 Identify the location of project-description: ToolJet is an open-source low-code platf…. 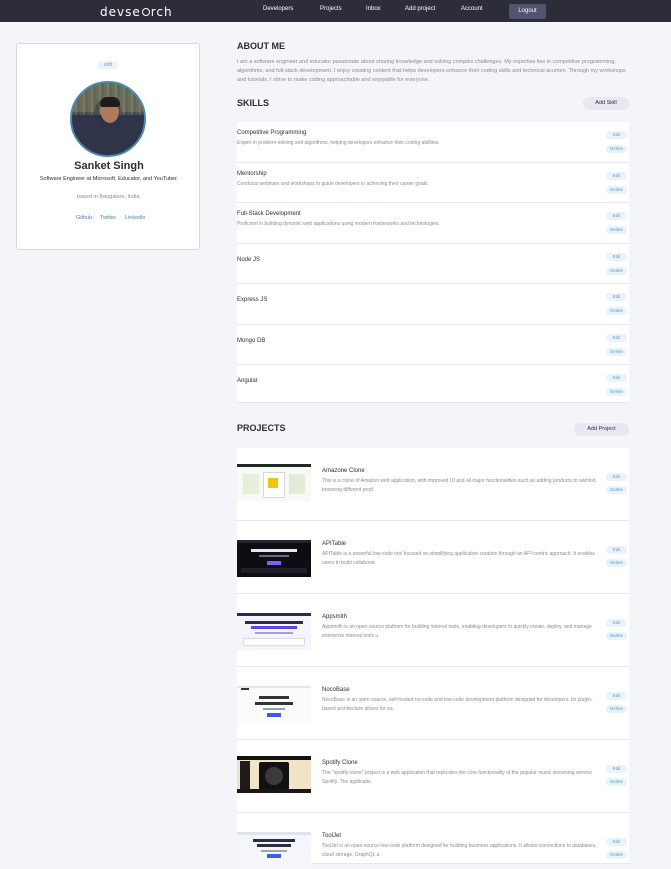
(459, 850).